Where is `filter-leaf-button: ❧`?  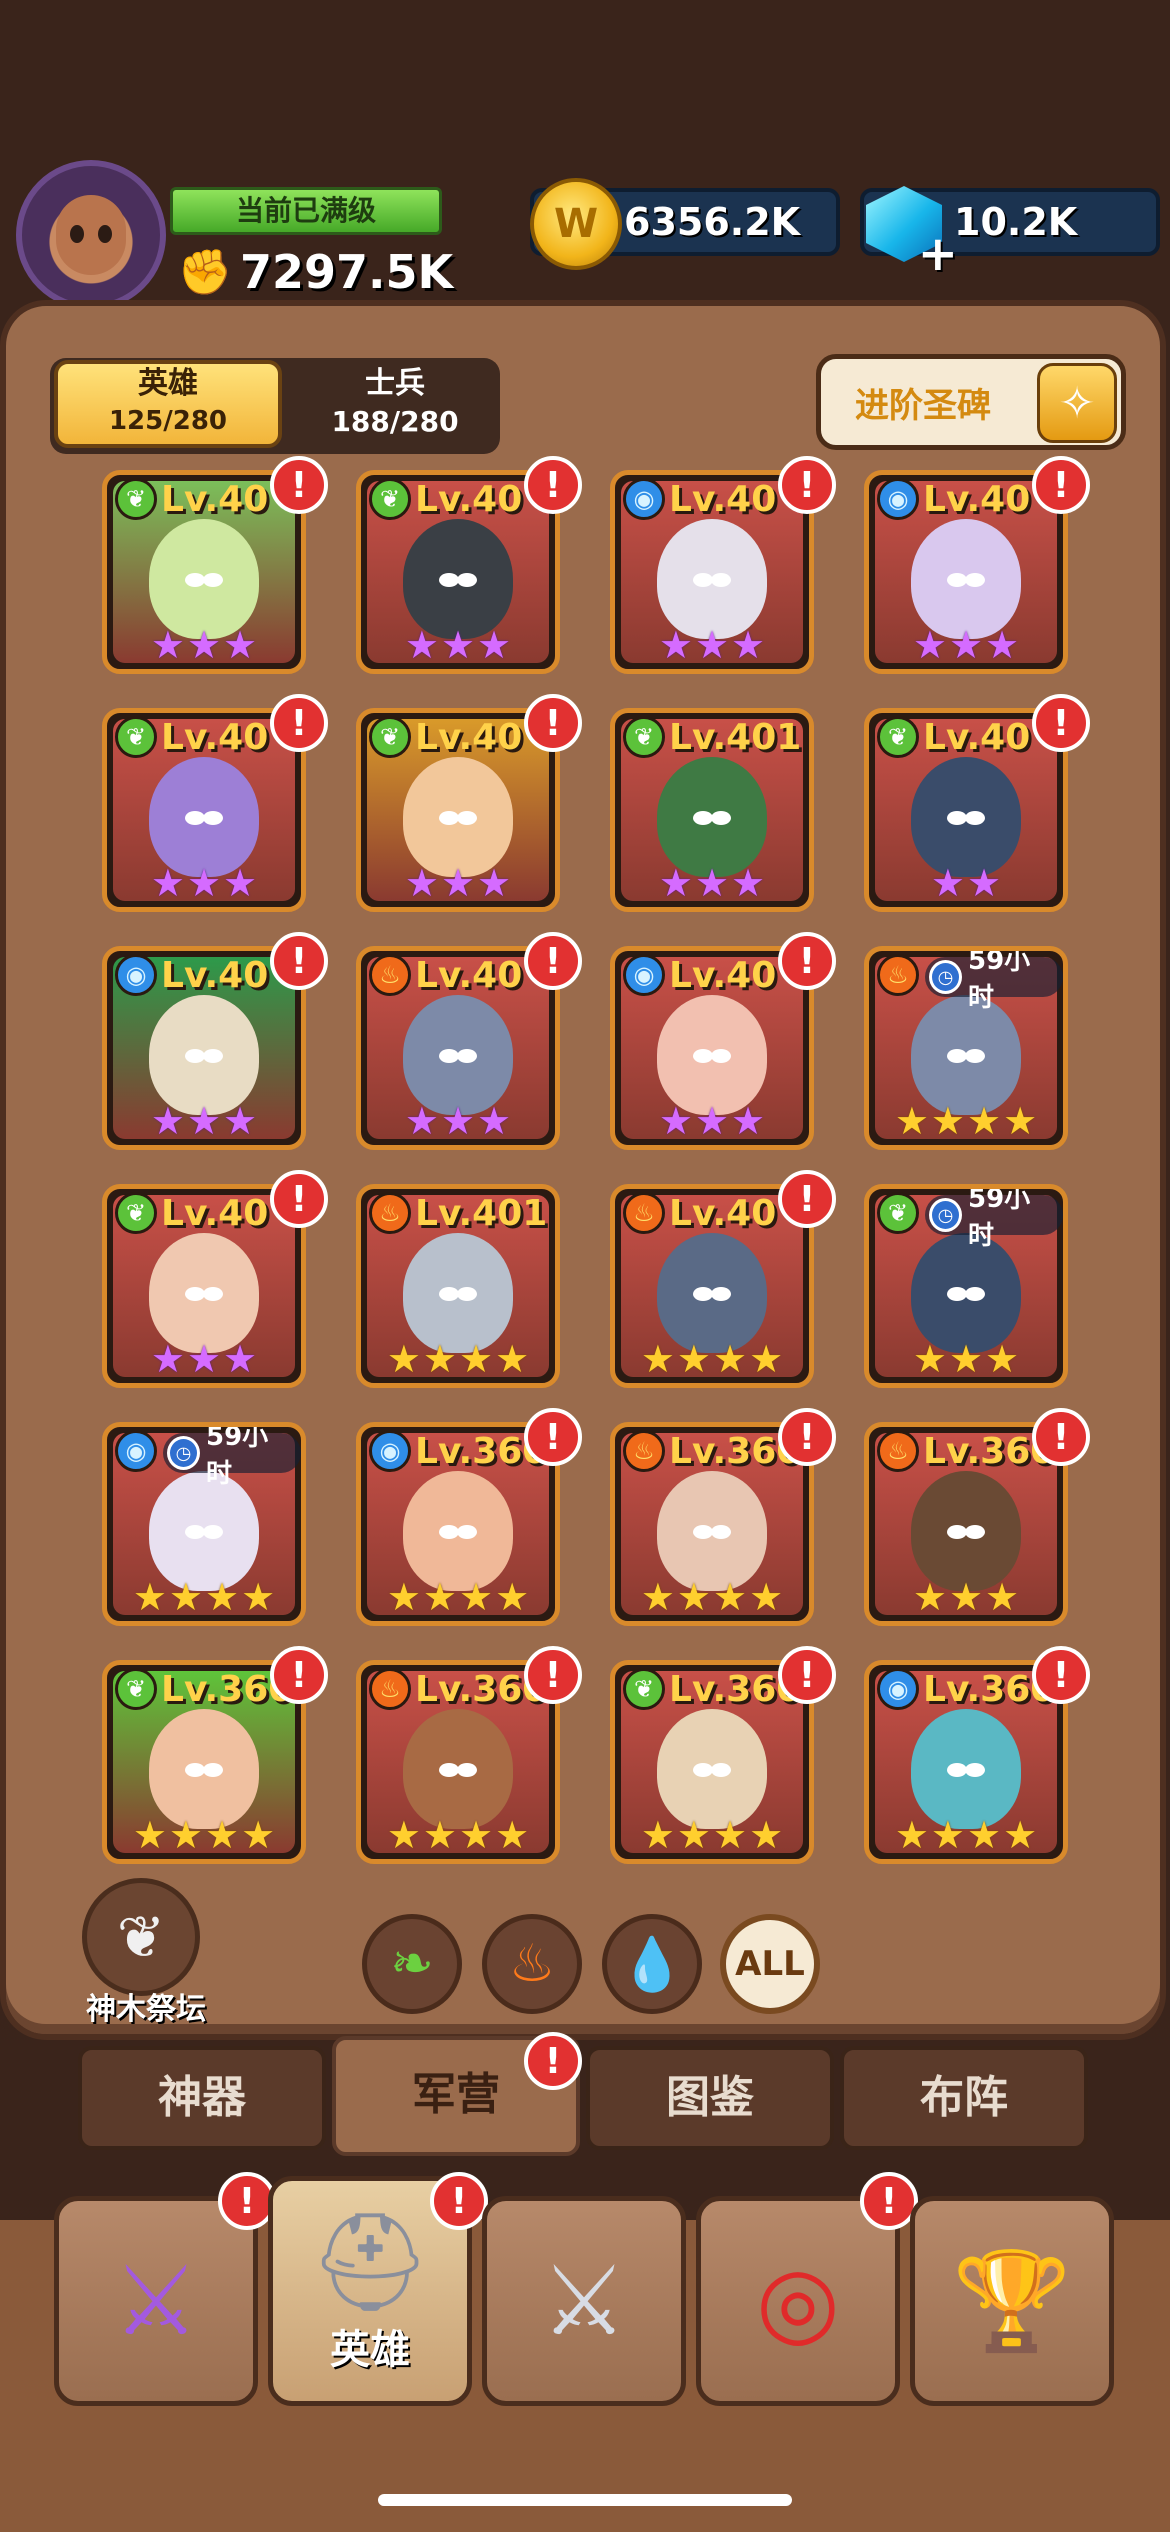 filter-leaf-button: ❧ is located at coordinates (412, 1964).